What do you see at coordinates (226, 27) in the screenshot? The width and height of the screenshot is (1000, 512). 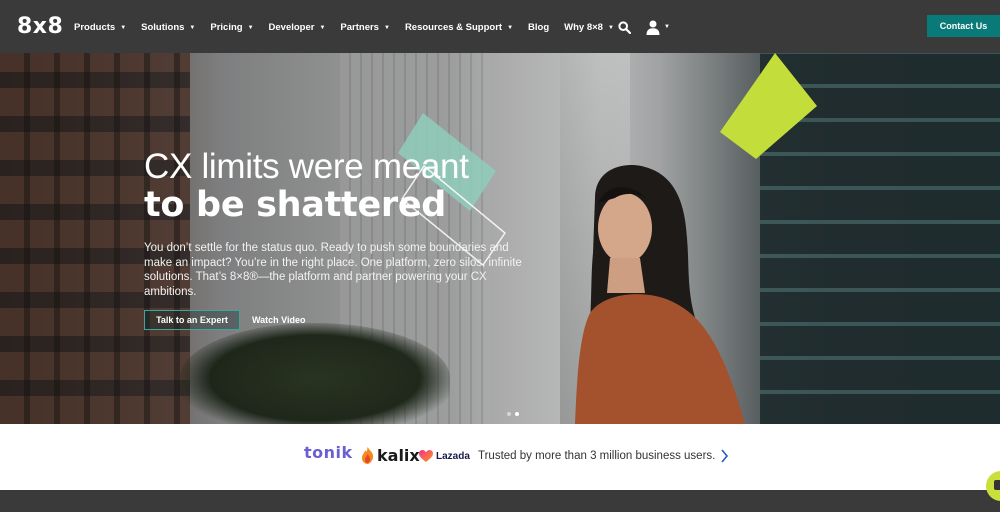 I see `menu-item-label: Pricing` at bounding box center [226, 27].